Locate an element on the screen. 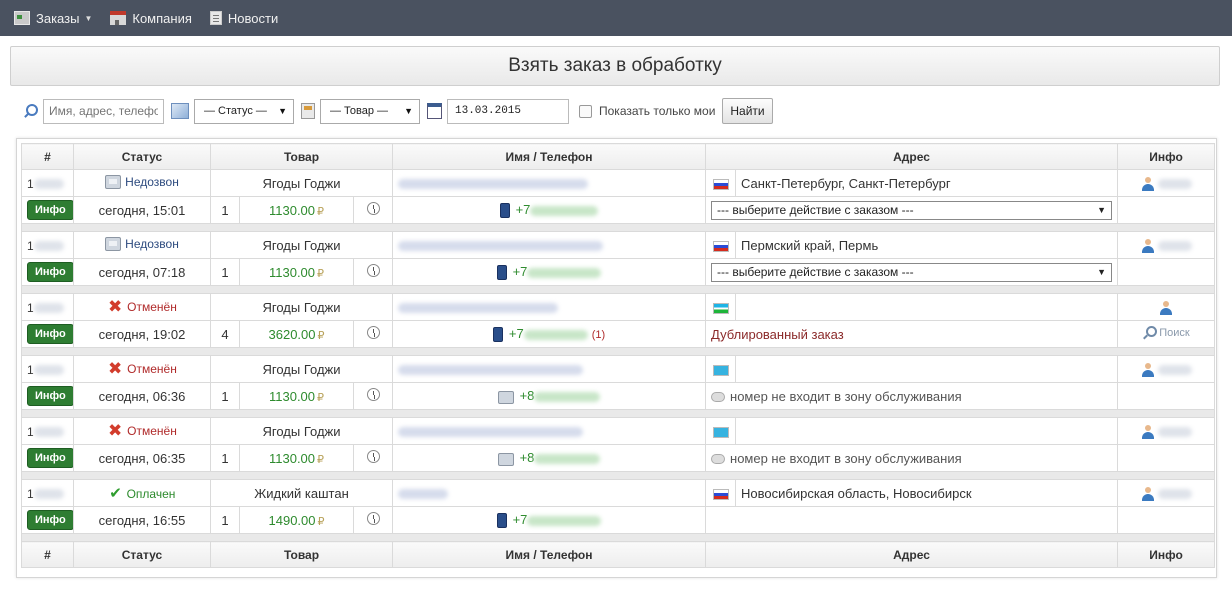  nav-news: Новости is located at coordinates (243, 18).